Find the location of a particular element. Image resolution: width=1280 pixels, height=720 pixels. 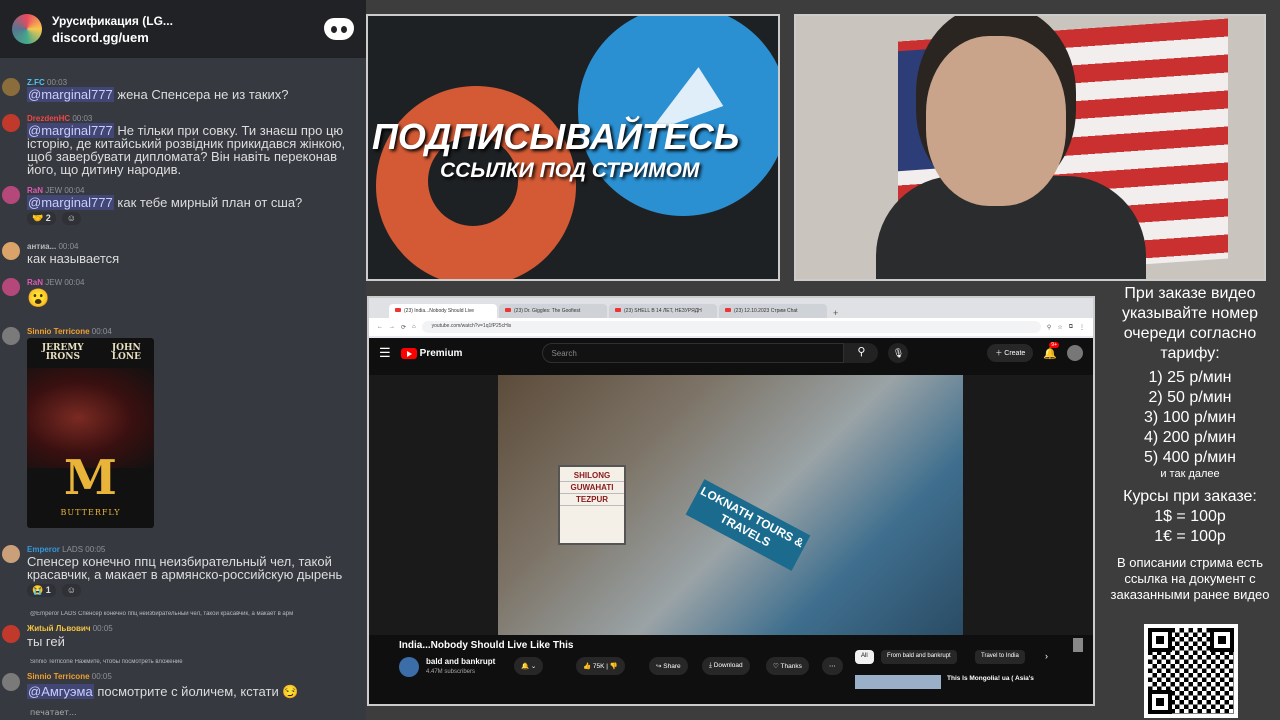

webcam-feed is located at coordinates (1030, 147).